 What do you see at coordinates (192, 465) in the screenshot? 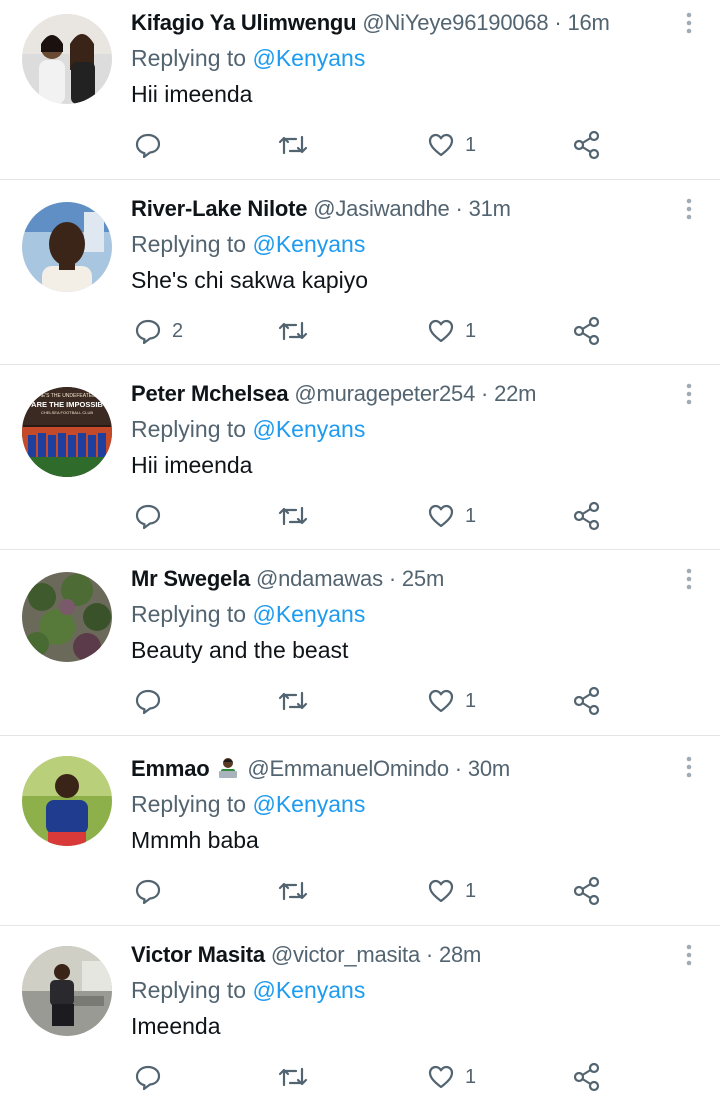
I see `tweet-text: Hii imeenda` at bounding box center [192, 465].